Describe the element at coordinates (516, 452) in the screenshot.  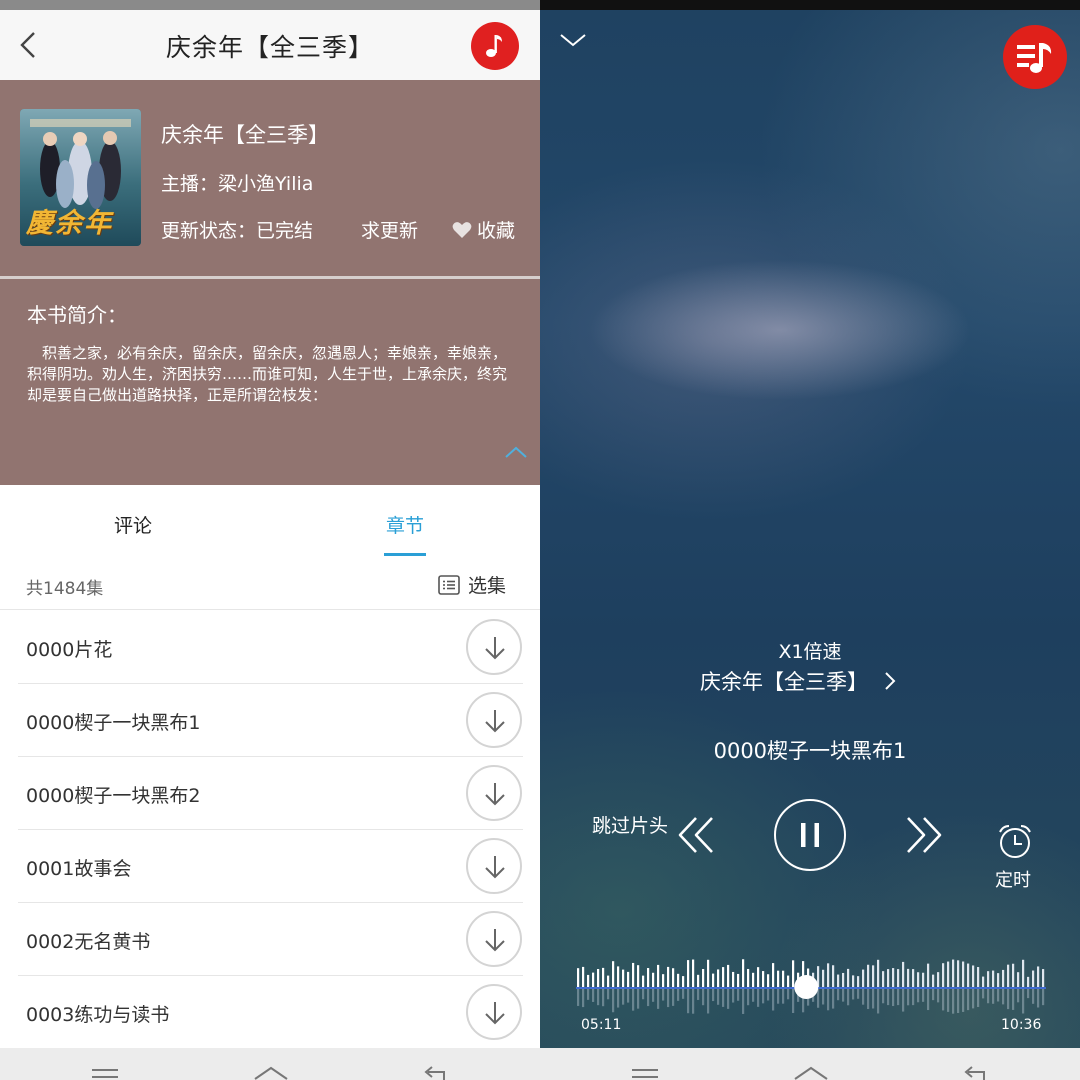
I see `chevron-up-icon` at that location.